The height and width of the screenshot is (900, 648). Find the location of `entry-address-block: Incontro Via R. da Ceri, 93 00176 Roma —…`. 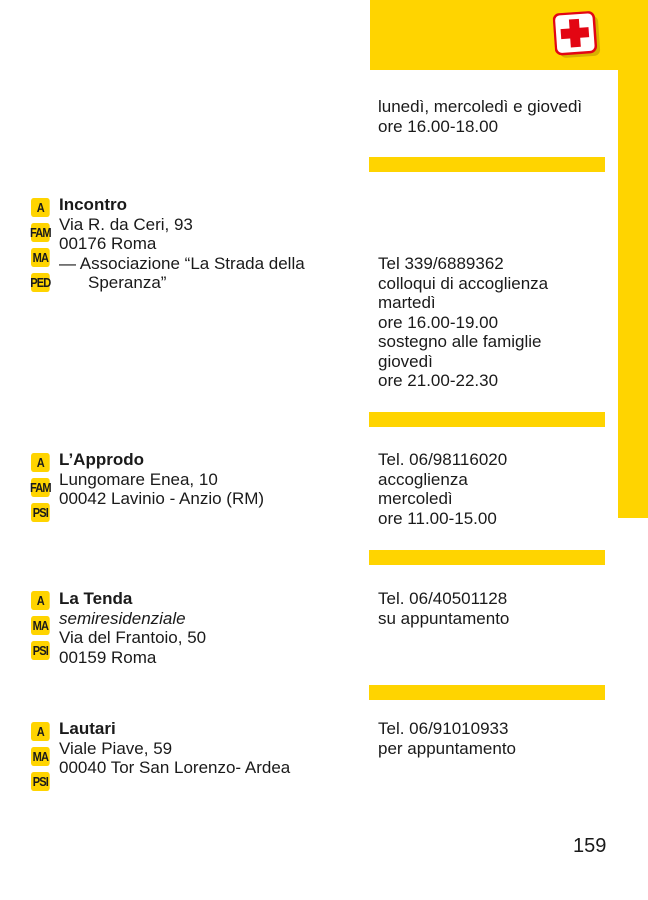

entry-address-block: Incontro Via R. da Ceri, 93 00176 Roma —… is located at coordinates (182, 244).